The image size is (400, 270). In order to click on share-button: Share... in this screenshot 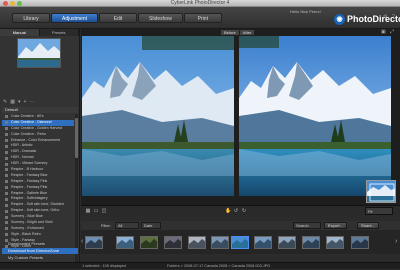, I will do `click(368, 225)`.